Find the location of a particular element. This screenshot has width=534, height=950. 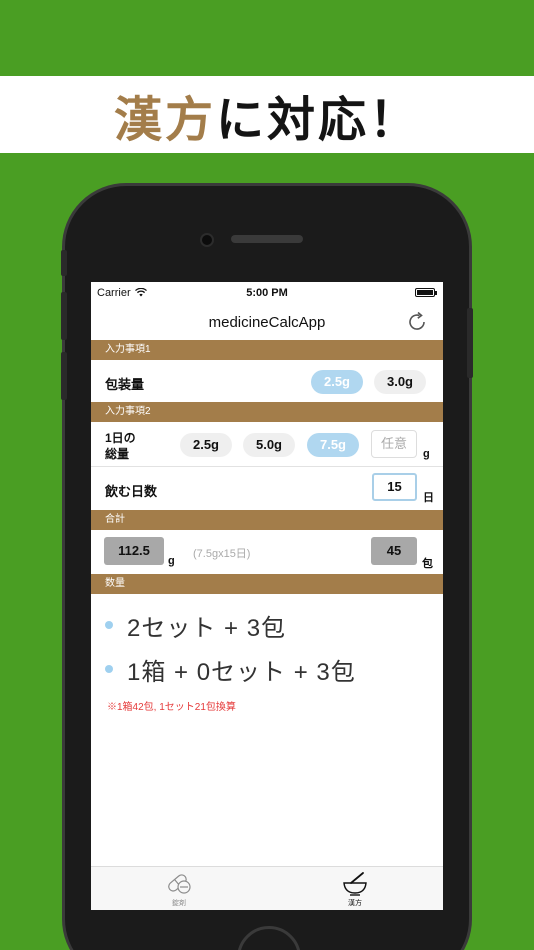

total-grams-unit: g is located at coordinates (171, 561).